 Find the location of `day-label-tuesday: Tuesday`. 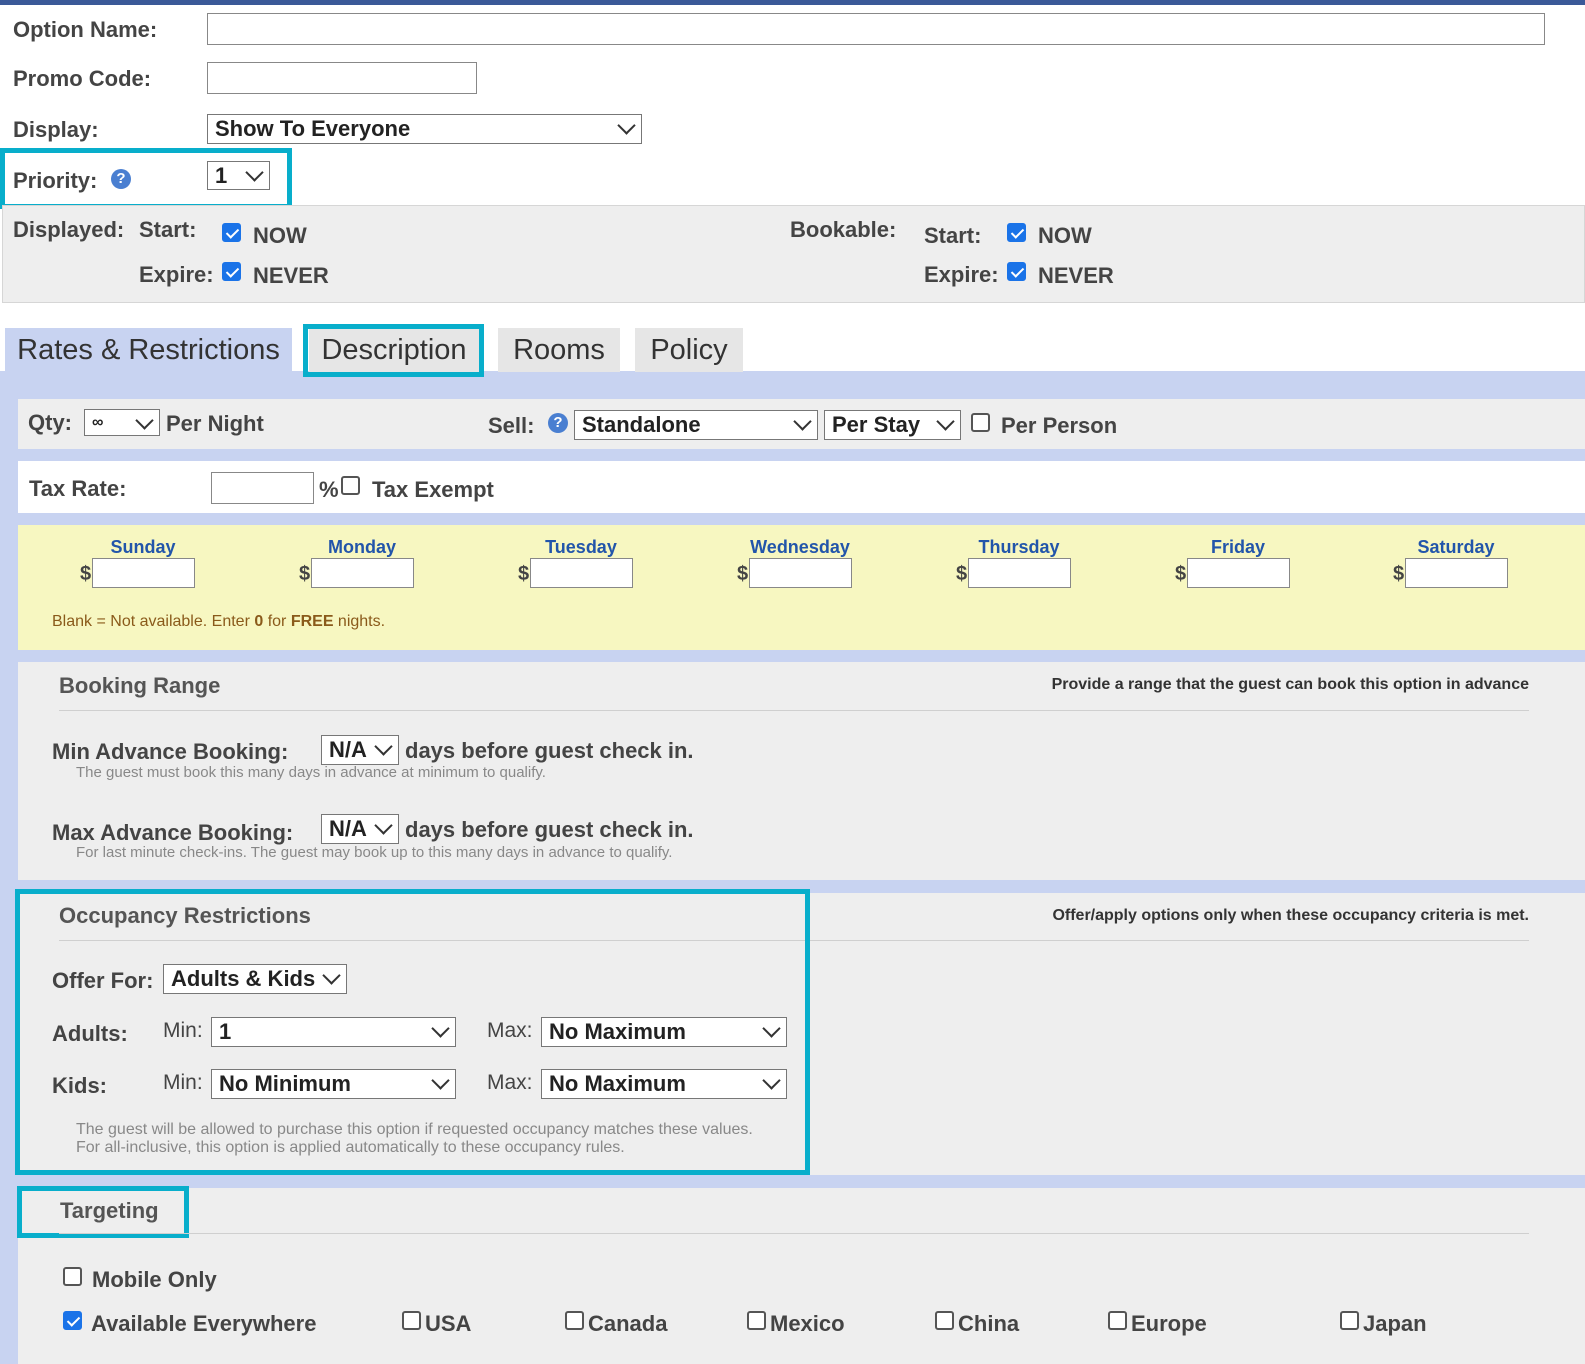

day-label-tuesday: Tuesday is located at coordinates (581, 547).